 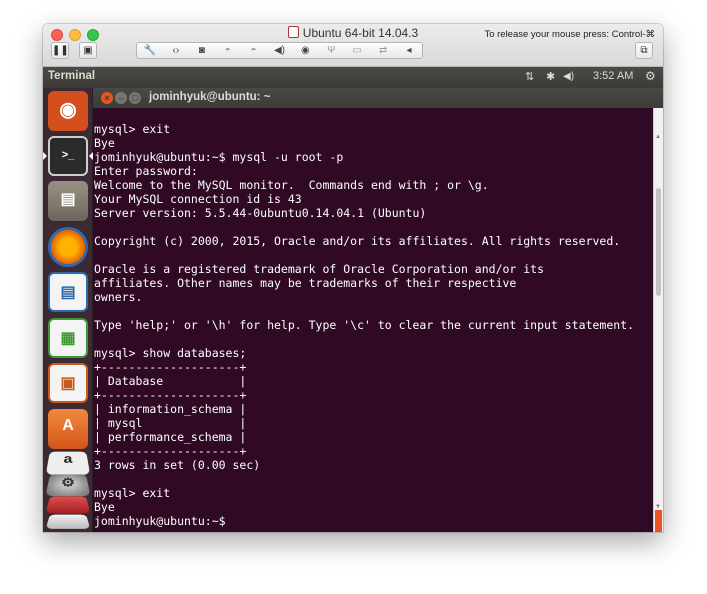 I want to click on vm-icon, so click(x=293, y=32).